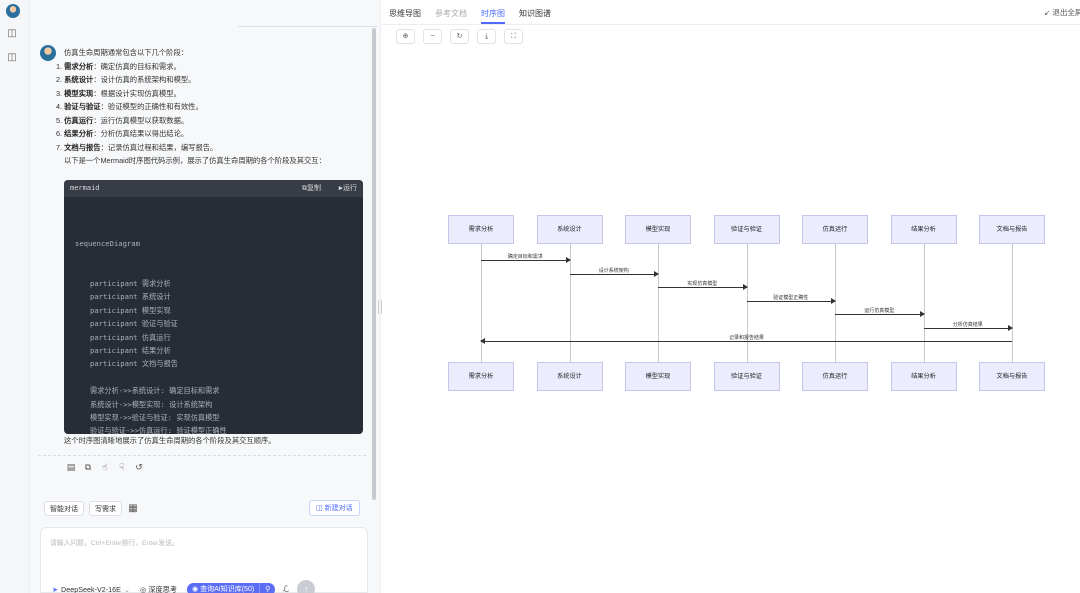 This screenshot has width=1080, height=593. Describe the element at coordinates (71, 467) in the screenshot. I see `save-icon: ▤` at that location.